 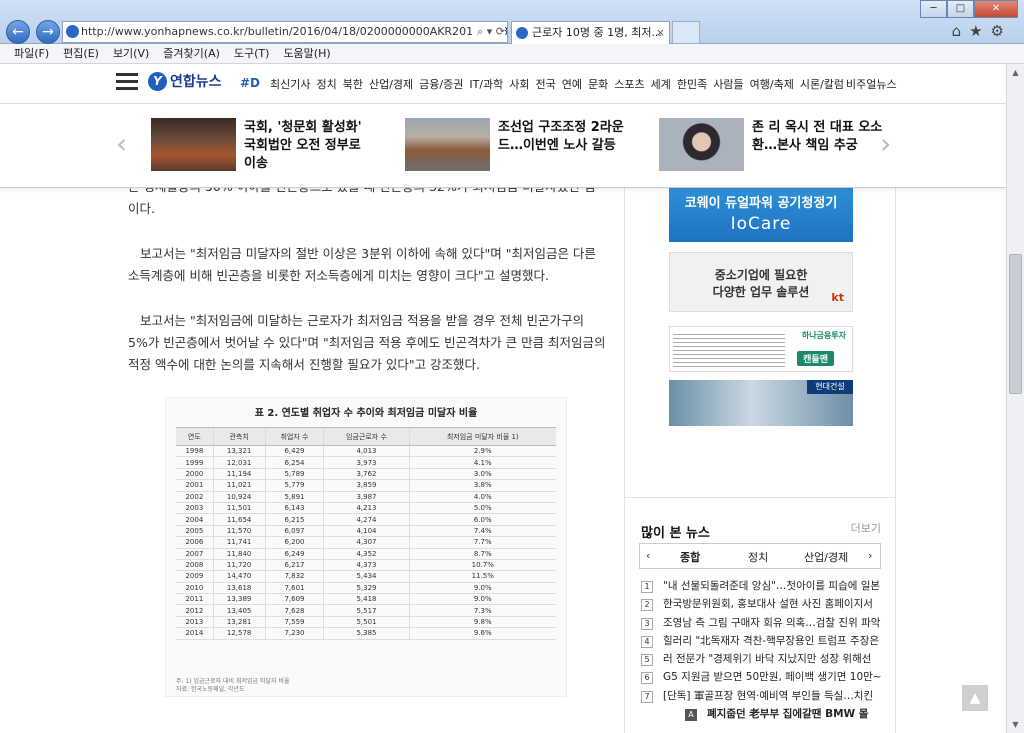 What do you see at coordinates (761, 403) in the screenshot?
I see `hyundai-ad-banner: 현대건설` at bounding box center [761, 403].